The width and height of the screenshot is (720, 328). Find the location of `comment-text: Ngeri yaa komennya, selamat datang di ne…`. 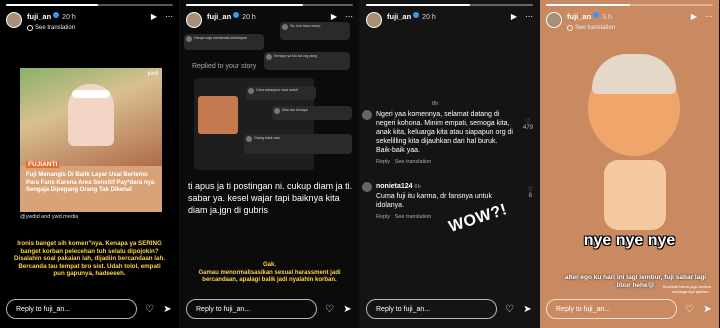

comment-text: Ngeri yaa komennya, selamat datang di ne… is located at coordinates (444, 132).